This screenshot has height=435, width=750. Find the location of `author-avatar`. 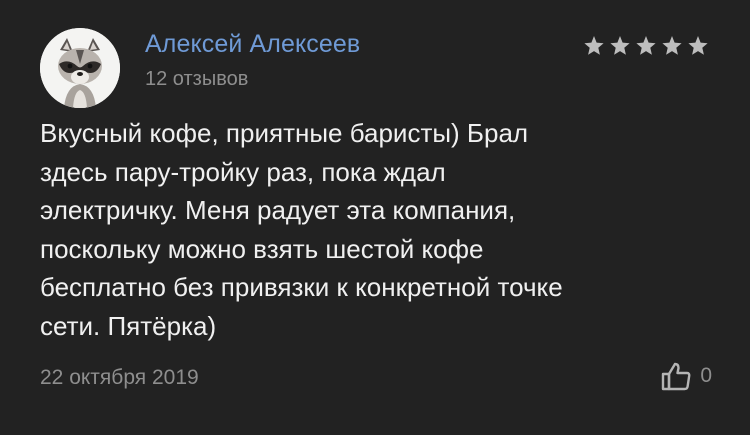

author-avatar is located at coordinates (80, 68).